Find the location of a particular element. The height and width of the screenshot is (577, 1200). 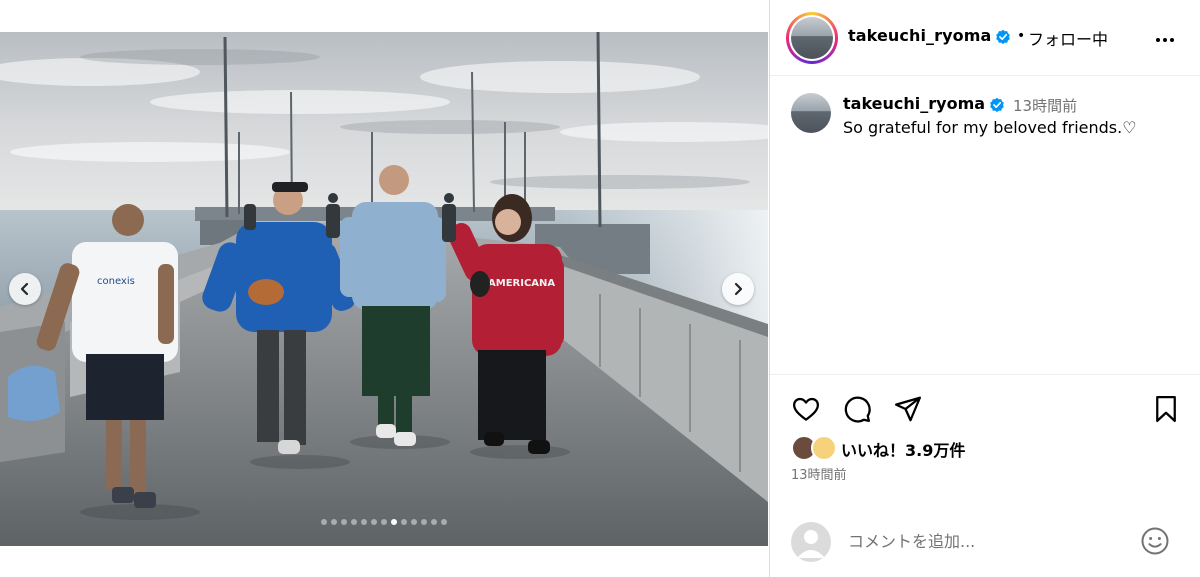

heart-icon is located at coordinates (806, 409).